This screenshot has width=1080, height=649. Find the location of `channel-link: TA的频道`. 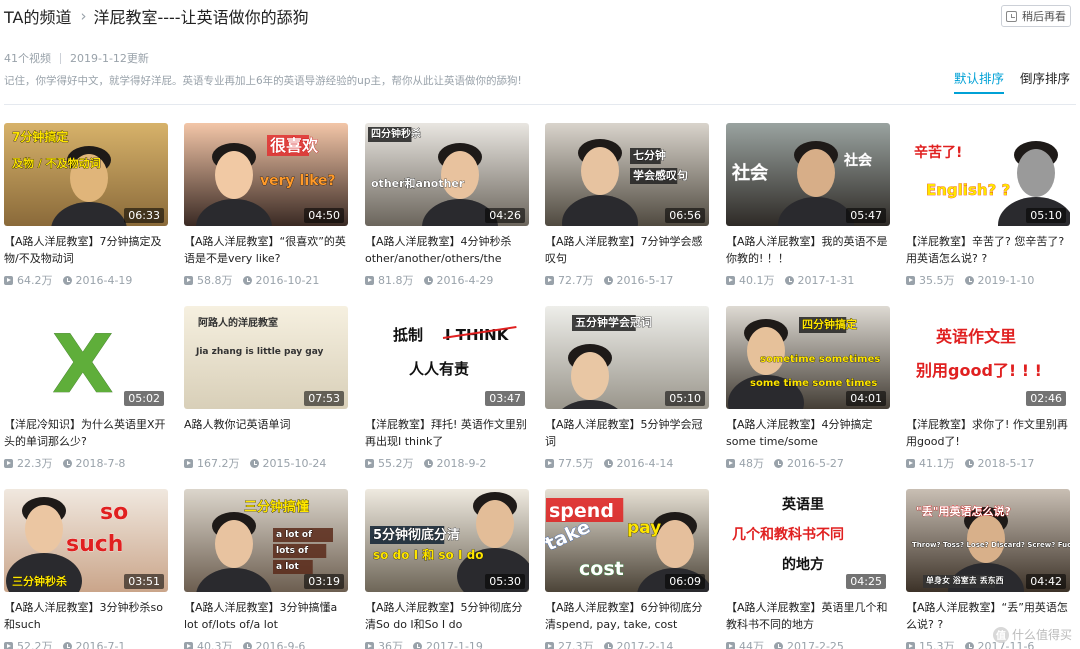

channel-link: TA的频道 is located at coordinates (37, 16).